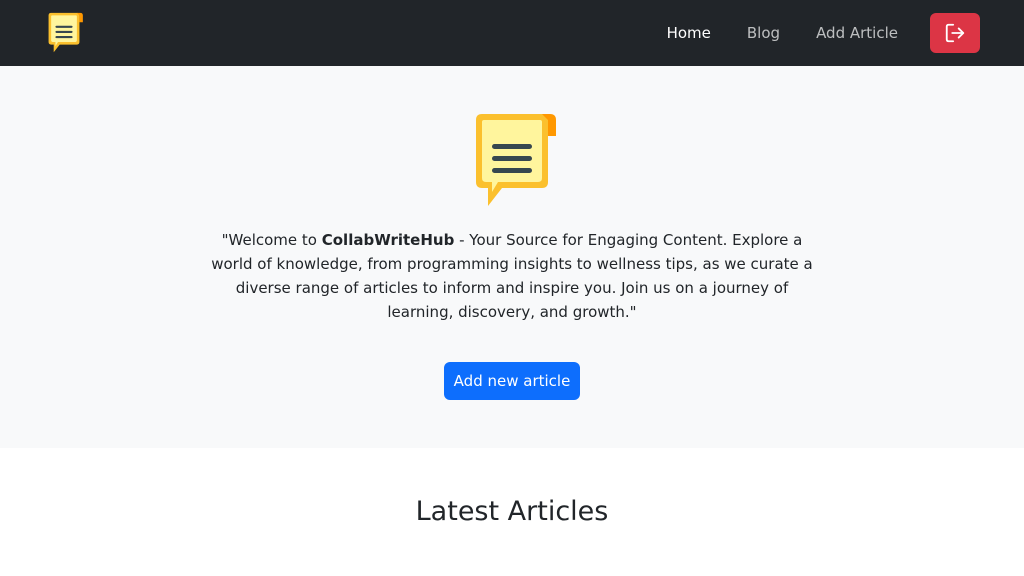 This screenshot has width=1024, height=576. I want to click on nav-link-add-article: Add Article, so click(857, 33).